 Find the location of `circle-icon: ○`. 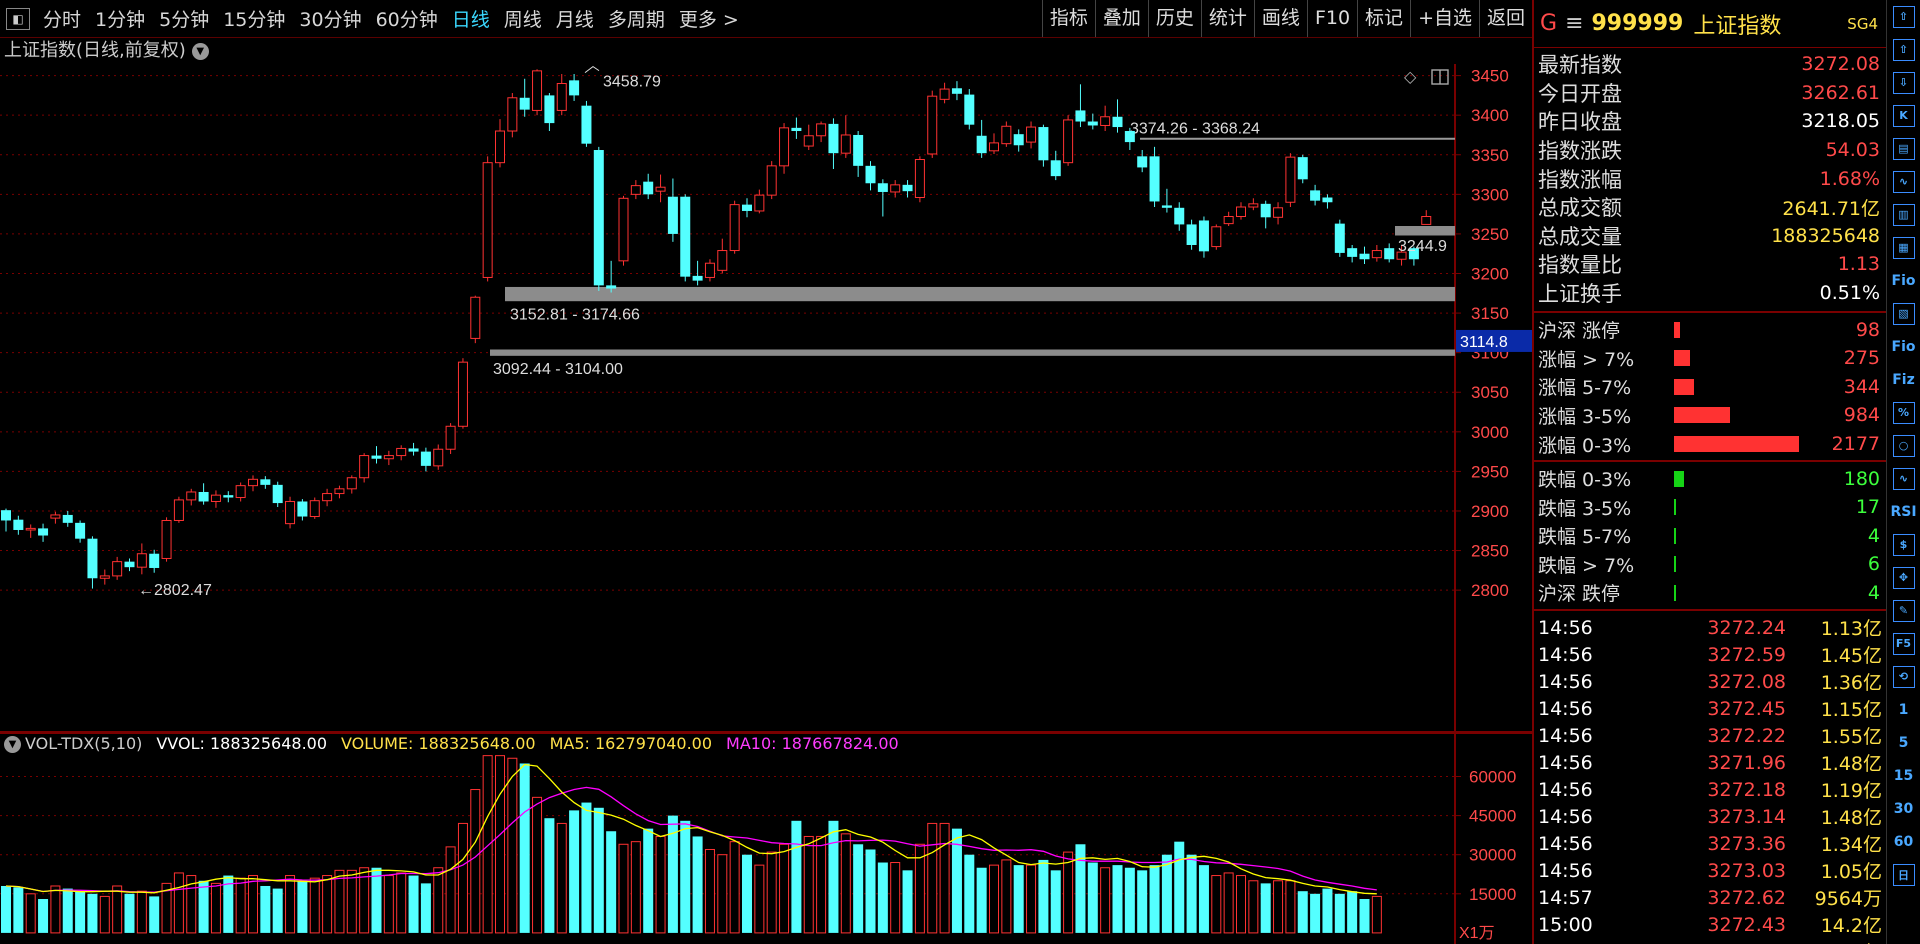

circle-icon: ○ is located at coordinates (1904, 445).